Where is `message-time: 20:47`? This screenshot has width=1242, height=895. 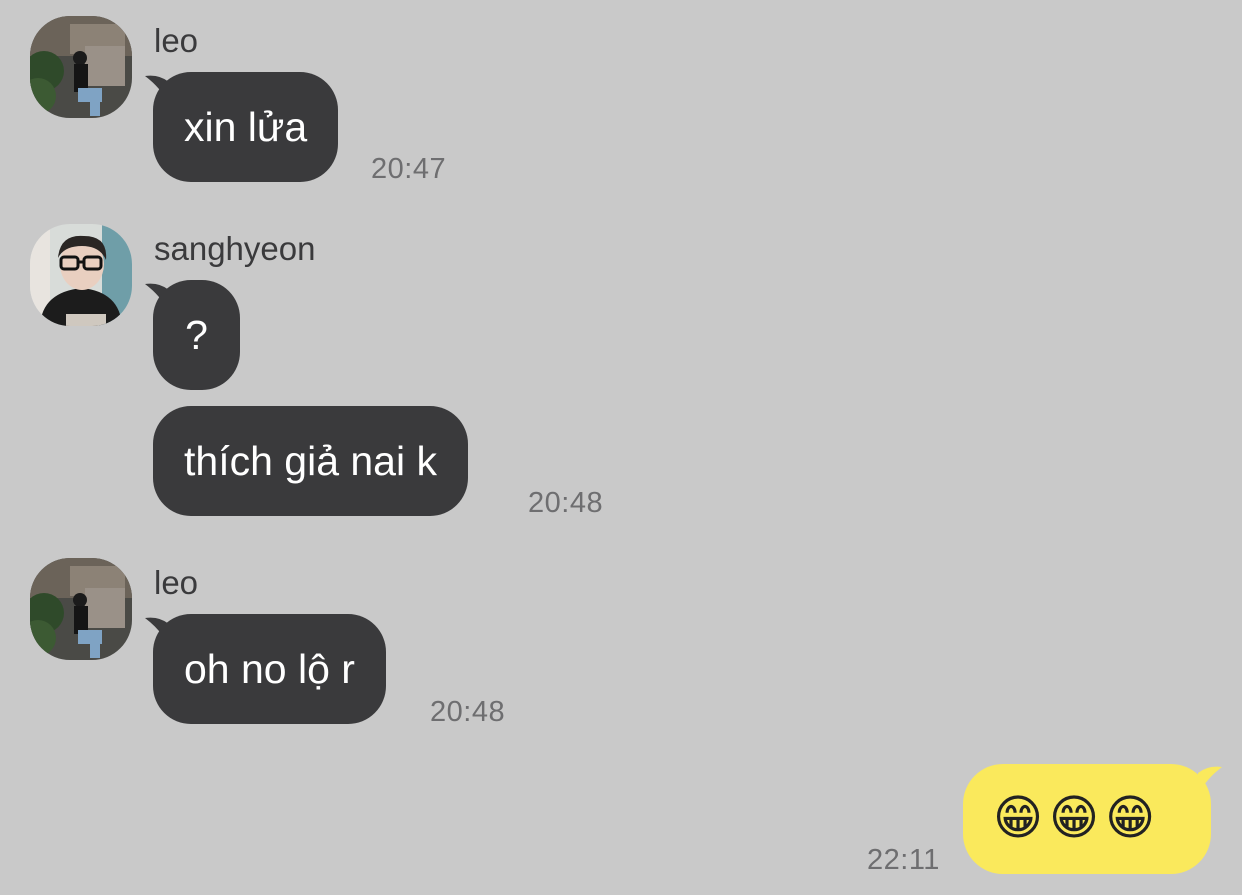 message-time: 20:47 is located at coordinates (409, 169).